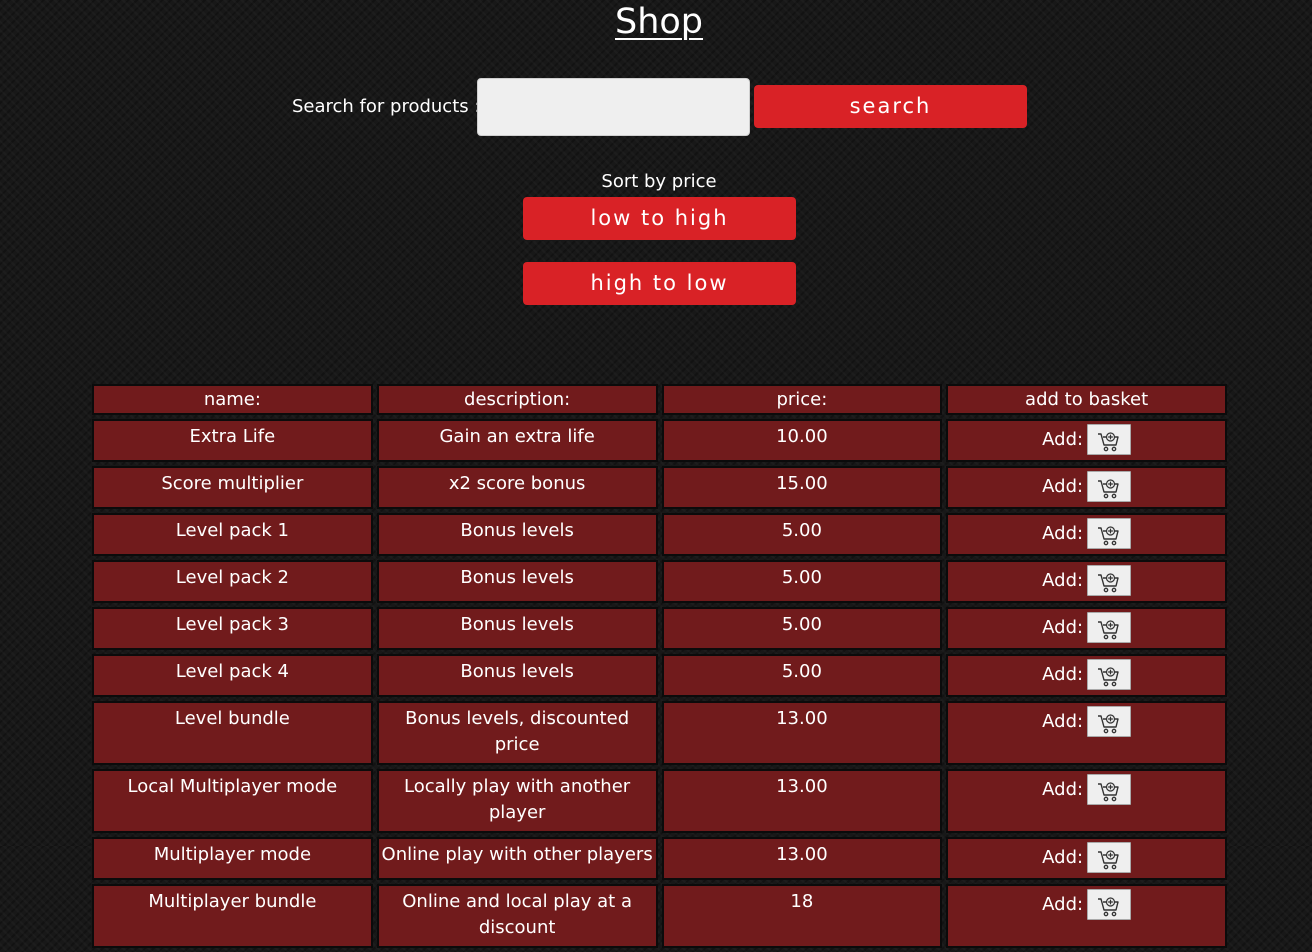 This screenshot has height=952, width=1312. I want to click on product-name: Level pack 1, so click(232, 534).